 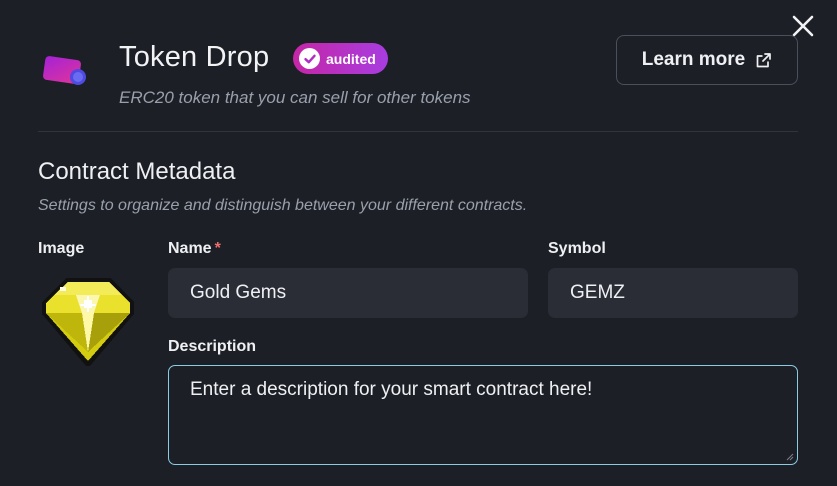 What do you see at coordinates (64, 70) in the screenshot?
I see `token-drop-icon` at bounding box center [64, 70].